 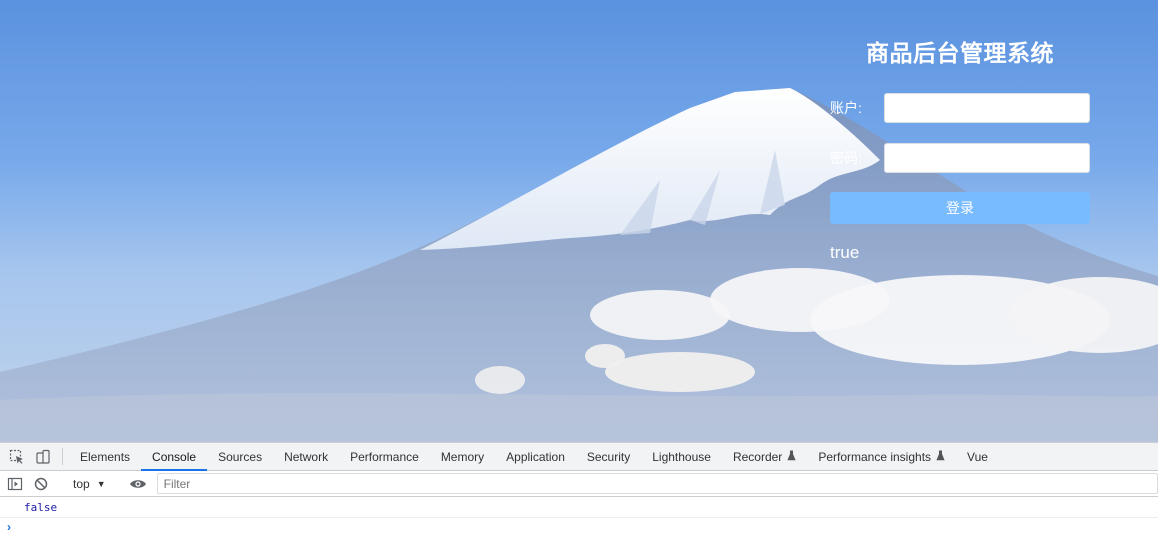 I want to click on device-toolbar-icon, so click(x=43, y=456).